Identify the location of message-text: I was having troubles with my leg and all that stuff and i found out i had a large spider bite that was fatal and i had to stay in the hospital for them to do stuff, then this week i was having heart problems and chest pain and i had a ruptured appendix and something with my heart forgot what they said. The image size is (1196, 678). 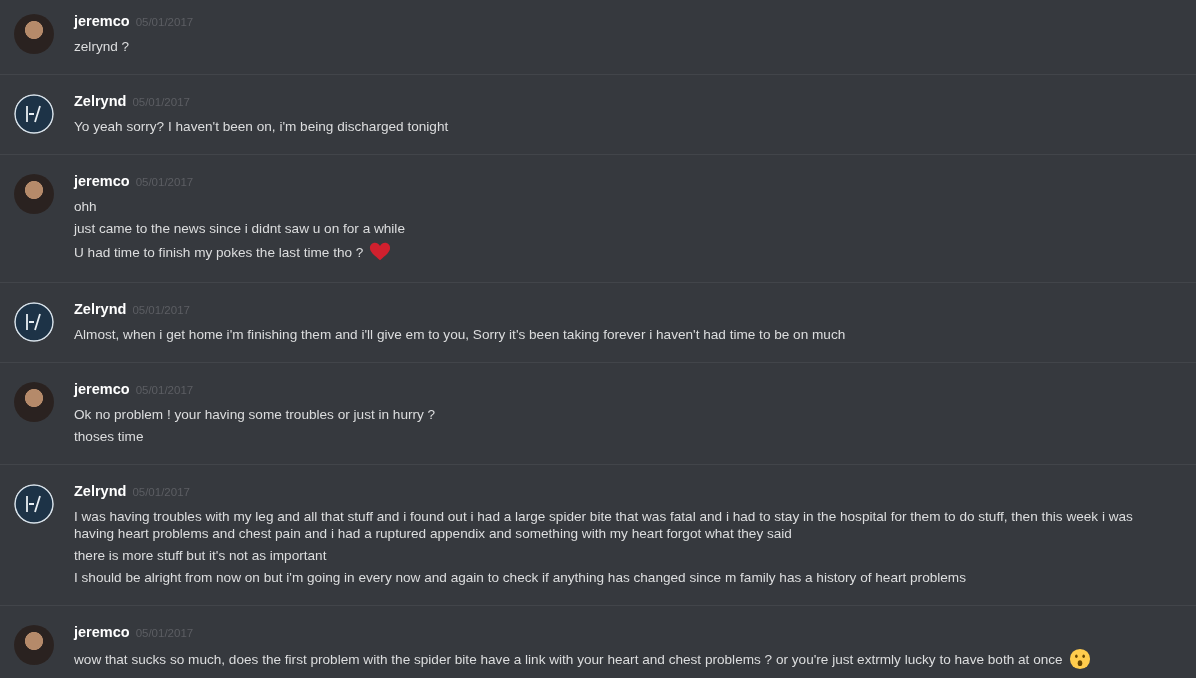
(604, 524).